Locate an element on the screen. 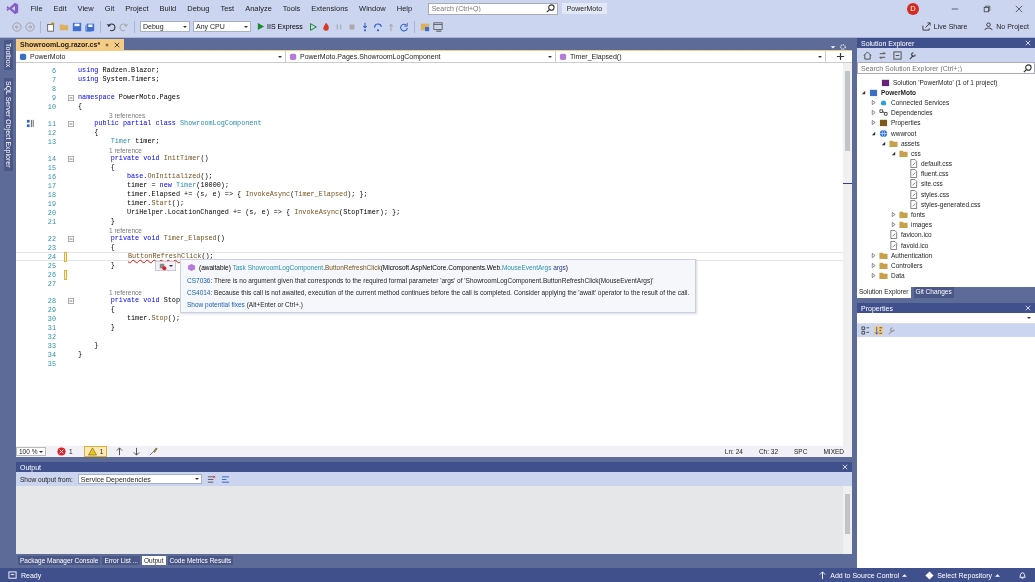  categorized-icon is located at coordinates (865, 330).